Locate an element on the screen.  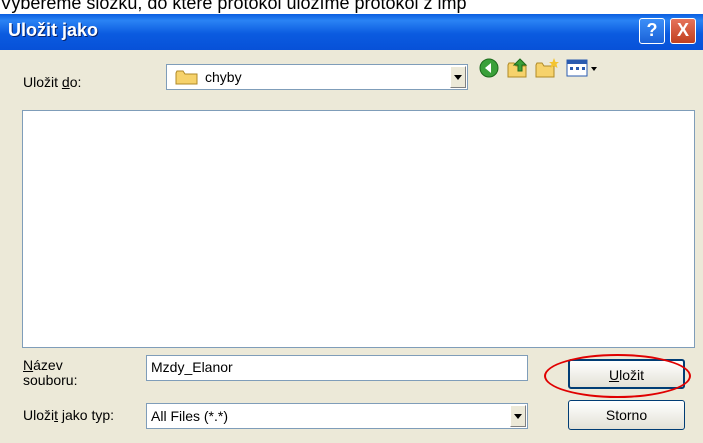
filename-label: Název souboru: is located at coordinates (50, 372).